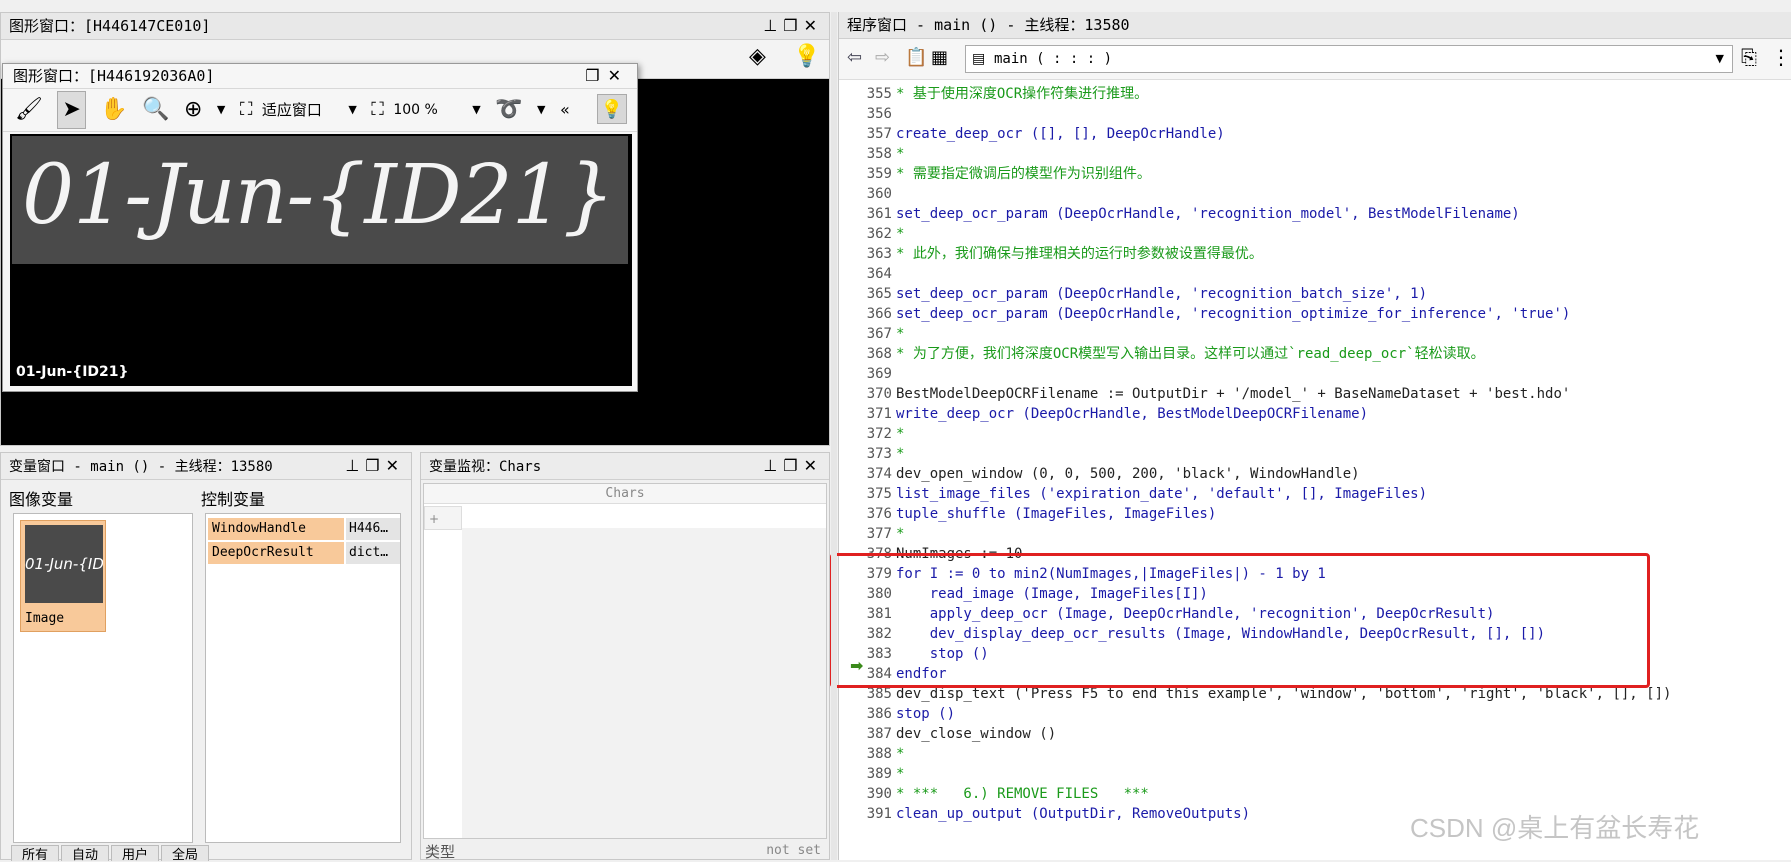 The height and width of the screenshot is (862, 1791). I want to click on line-number: 375, so click(879, 494).